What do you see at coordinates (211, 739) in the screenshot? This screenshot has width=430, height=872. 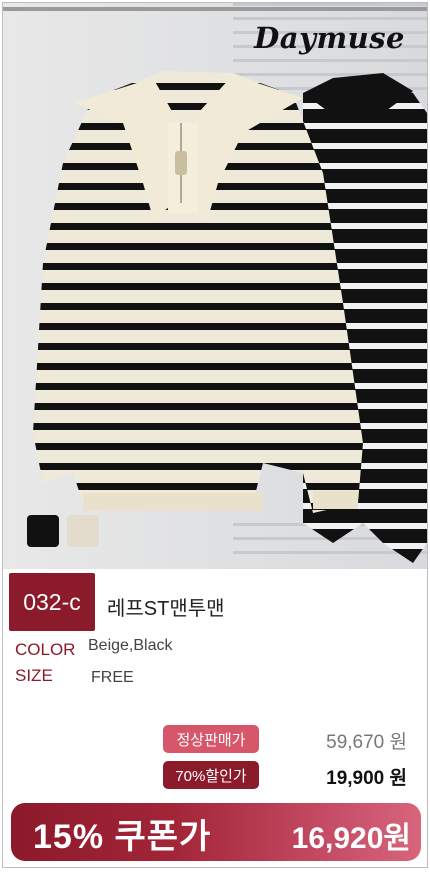 I see `regular-price-badge: 정상판매가` at bounding box center [211, 739].